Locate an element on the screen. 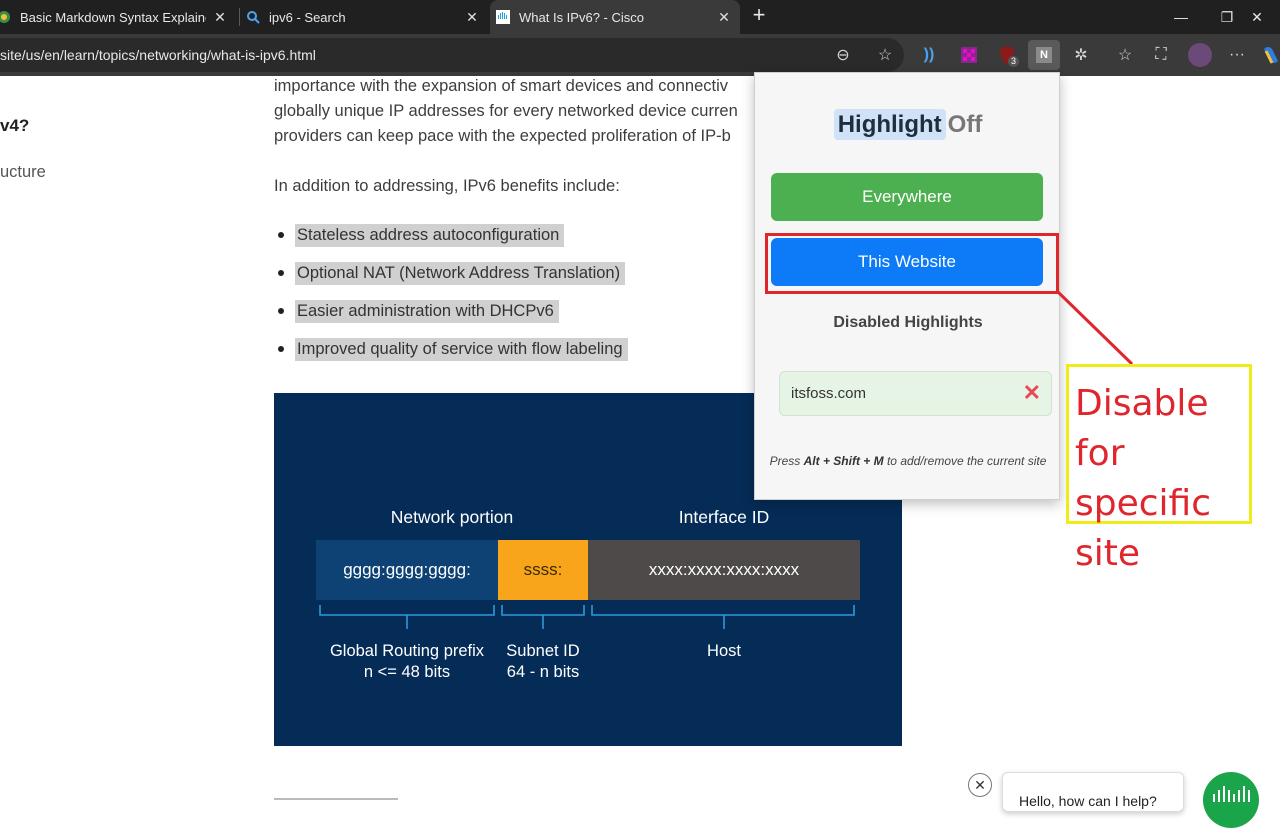  list-item: Easier administration with DHCPv6 is located at coordinates (453, 311).